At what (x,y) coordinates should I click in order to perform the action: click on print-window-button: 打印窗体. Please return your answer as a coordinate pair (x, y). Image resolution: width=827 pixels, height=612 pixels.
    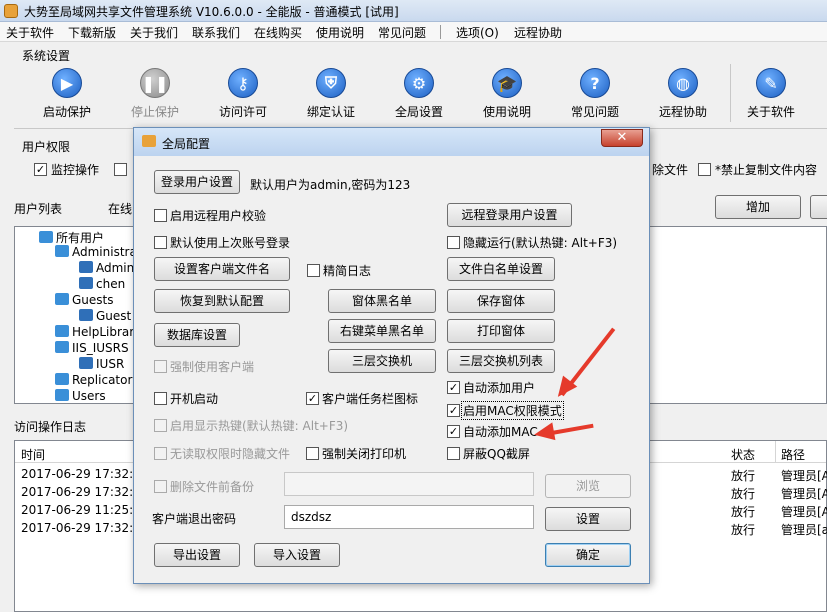
    Looking at the image, I should click on (501, 331).